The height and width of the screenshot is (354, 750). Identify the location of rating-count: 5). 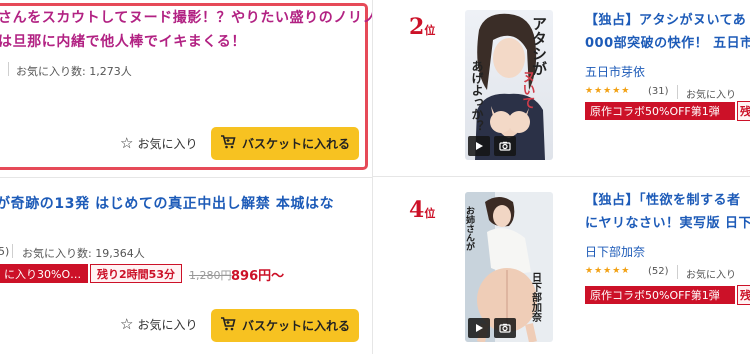
(5, 251).